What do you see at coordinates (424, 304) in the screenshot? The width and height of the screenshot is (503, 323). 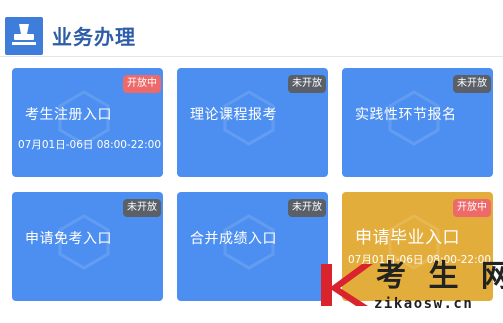 I see `logo-domain: zikaosw.cn` at bounding box center [424, 304].